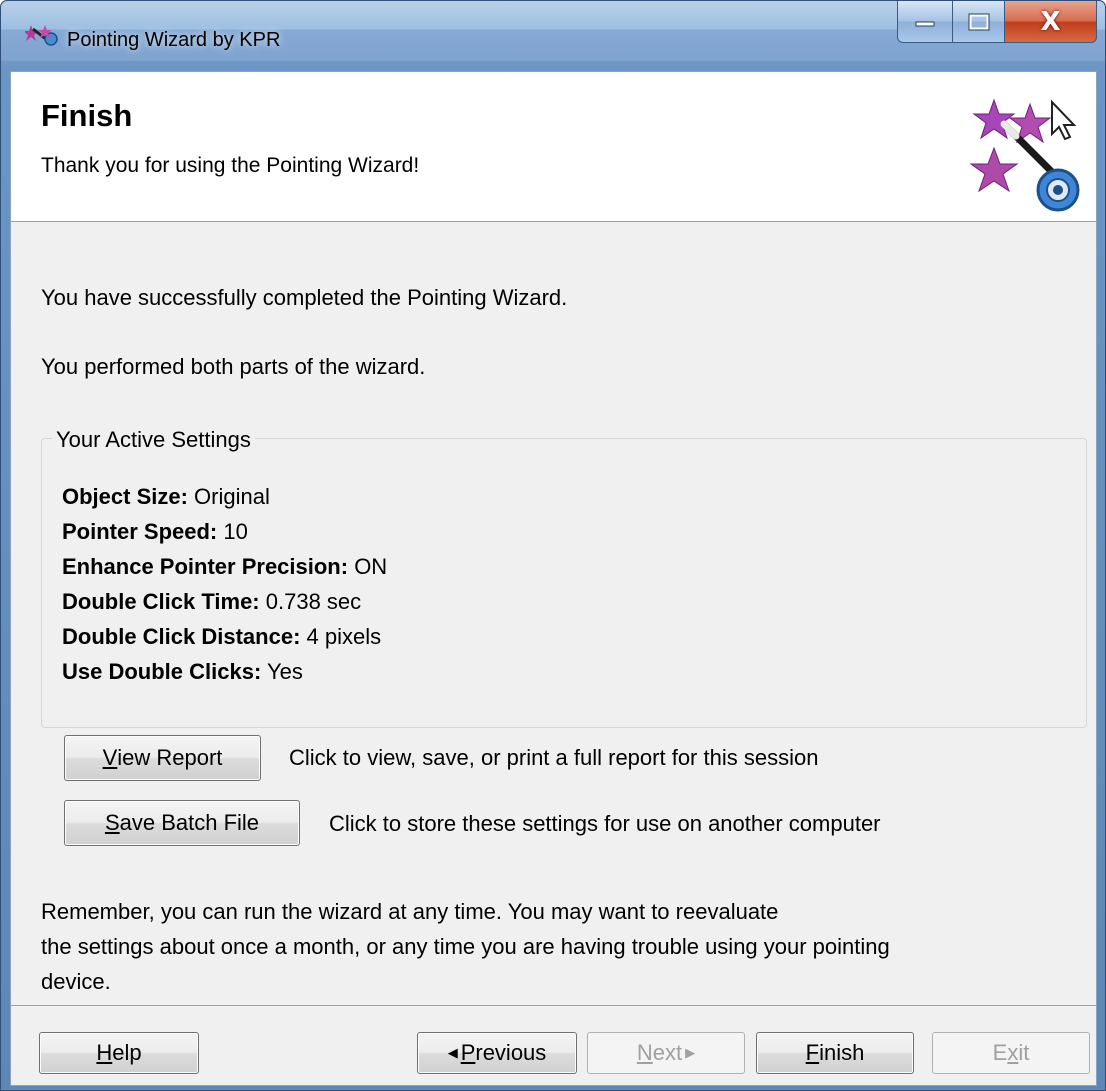 This screenshot has height=1091, width=1106. Describe the element at coordinates (282, 671) in the screenshot. I see `setting-value: Yes` at that location.